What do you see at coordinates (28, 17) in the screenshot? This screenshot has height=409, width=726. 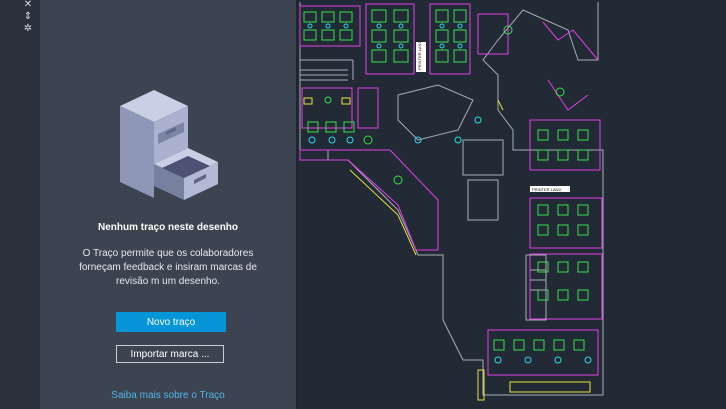 I see `pin-icon: ⇕` at bounding box center [28, 17].